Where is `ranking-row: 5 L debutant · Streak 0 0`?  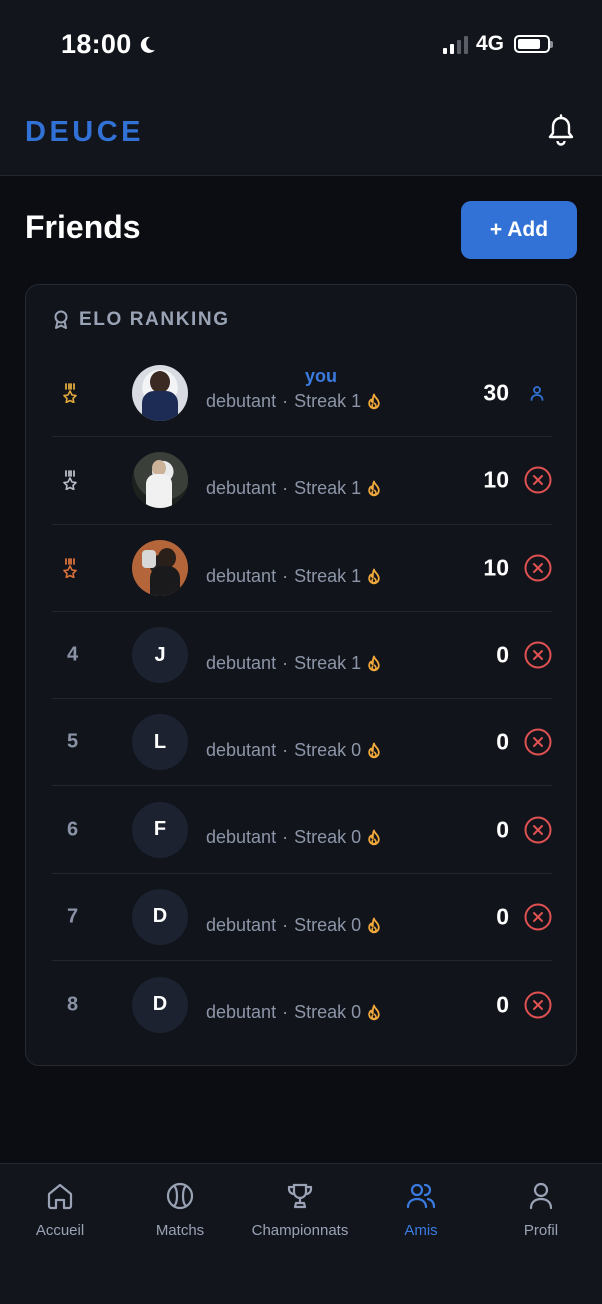
ranking-row: 5 L debutant · Streak 0 0 is located at coordinates (302, 743).